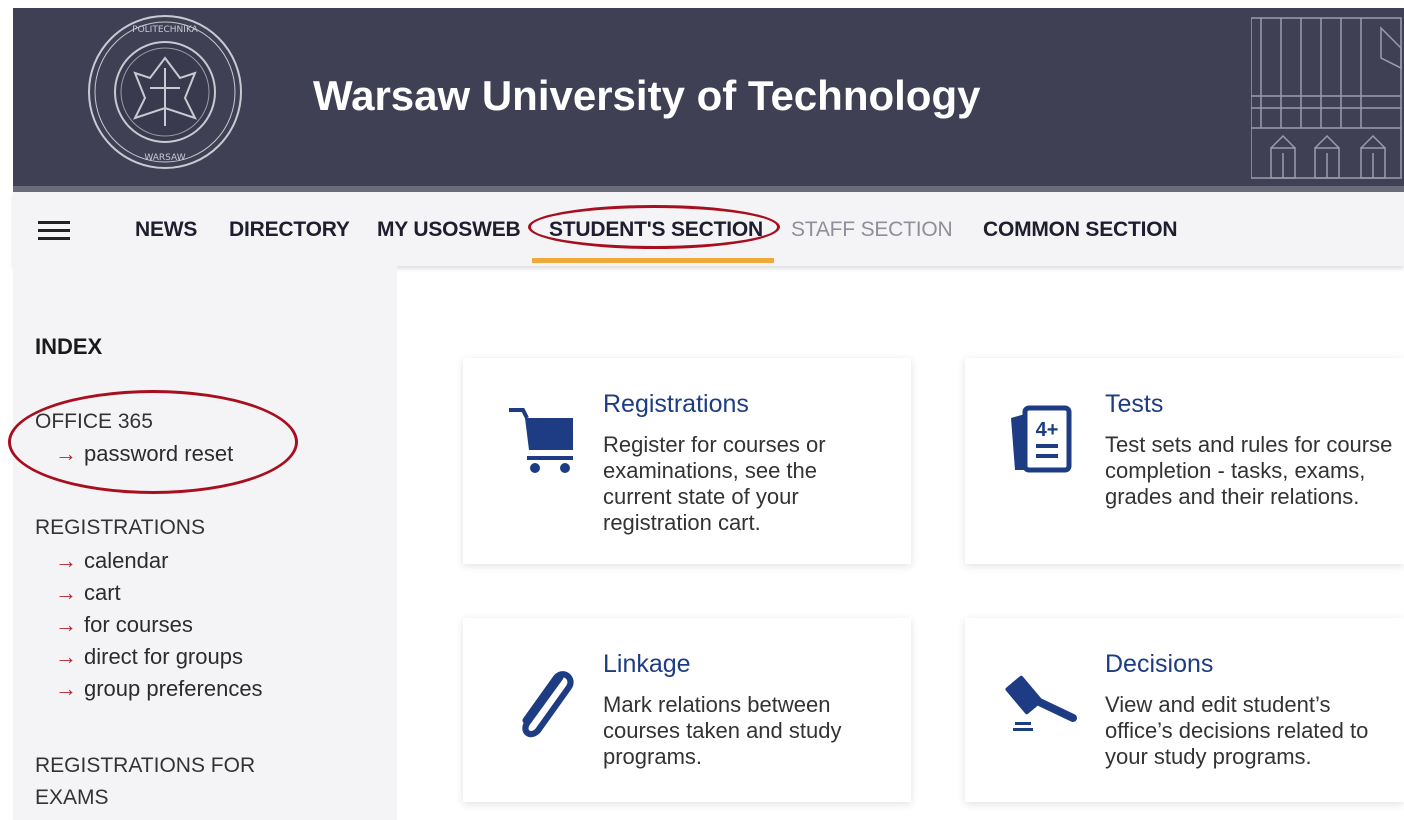  Describe the element at coordinates (120, 528) in the screenshot. I see `sidebar-section-registrations: REGISTRATIONS` at that location.